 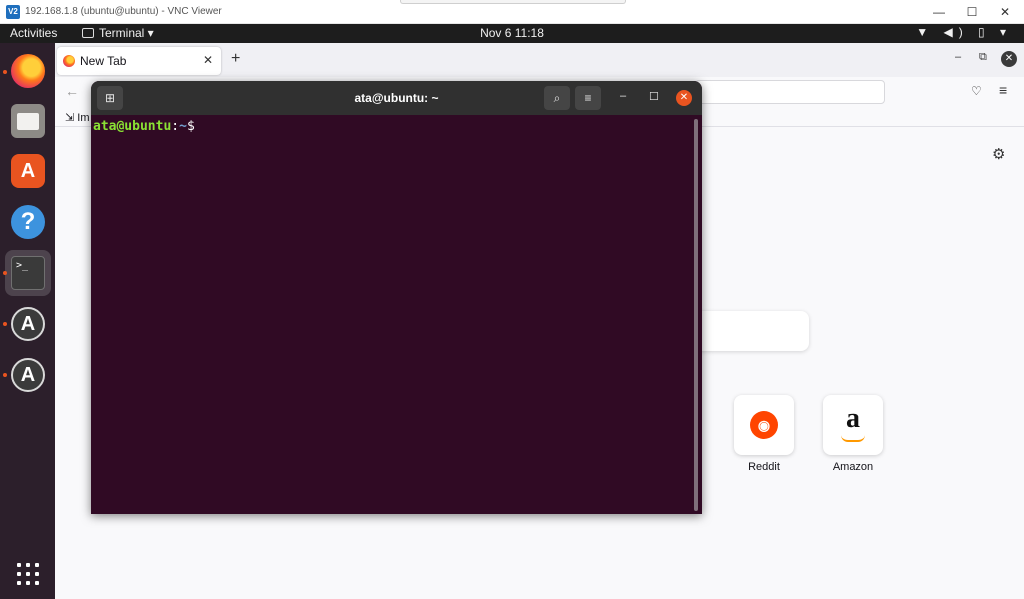 I want to click on activities-button: Activities, so click(x=33, y=33).